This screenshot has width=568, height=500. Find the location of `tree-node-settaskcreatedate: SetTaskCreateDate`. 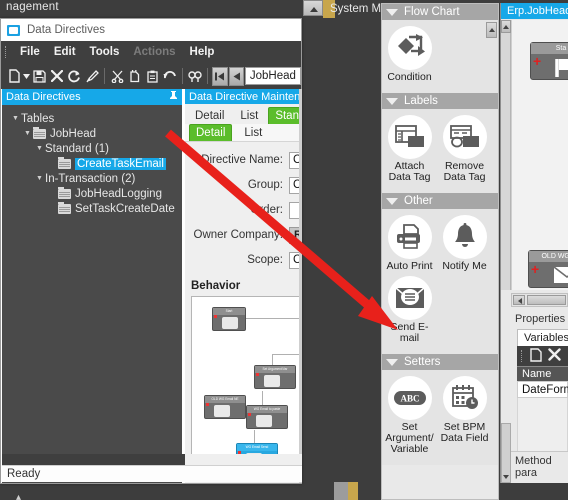

tree-node-settaskcreatedate: SetTaskCreateDate is located at coordinates (92, 208).